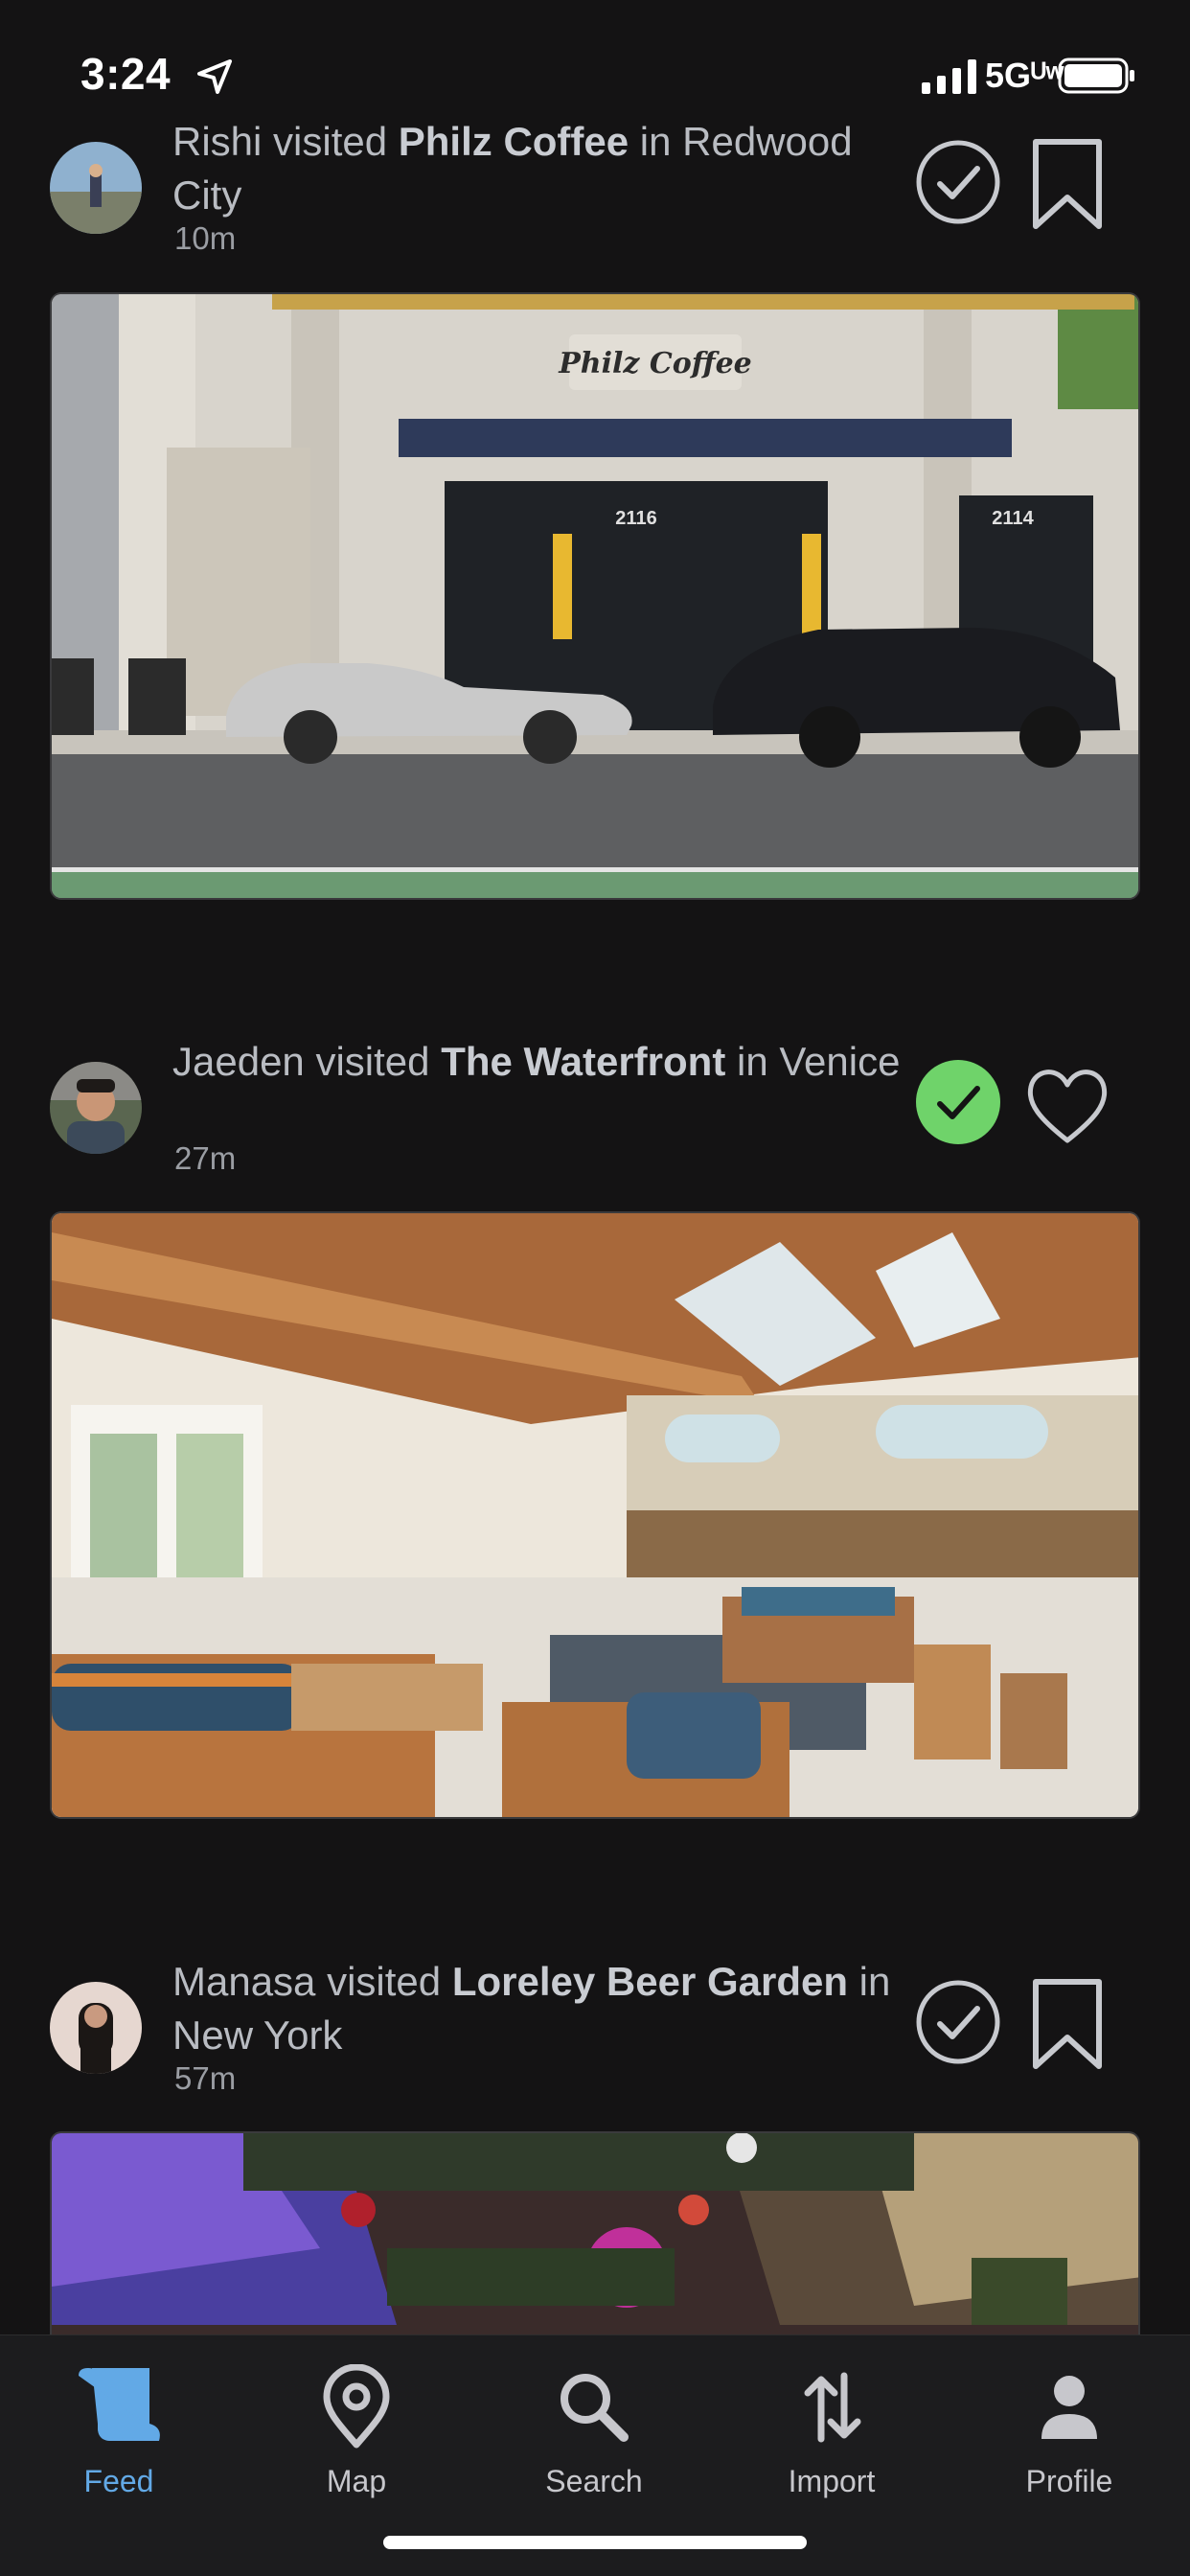  What do you see at coordinates (514, 141) in the screenshot?
I see `post-place: Philz Coffee` at bounding box center [514, 141].